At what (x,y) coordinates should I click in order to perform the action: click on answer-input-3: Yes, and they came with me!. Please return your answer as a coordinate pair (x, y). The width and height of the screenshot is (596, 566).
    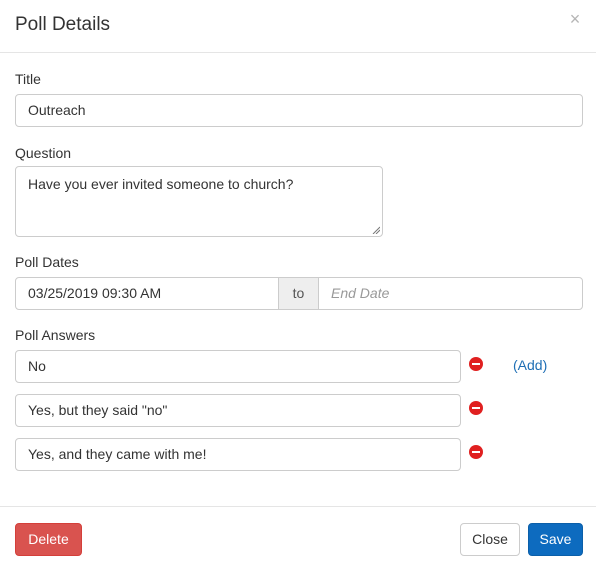
    Looking at the image, I should click on (238, 454).